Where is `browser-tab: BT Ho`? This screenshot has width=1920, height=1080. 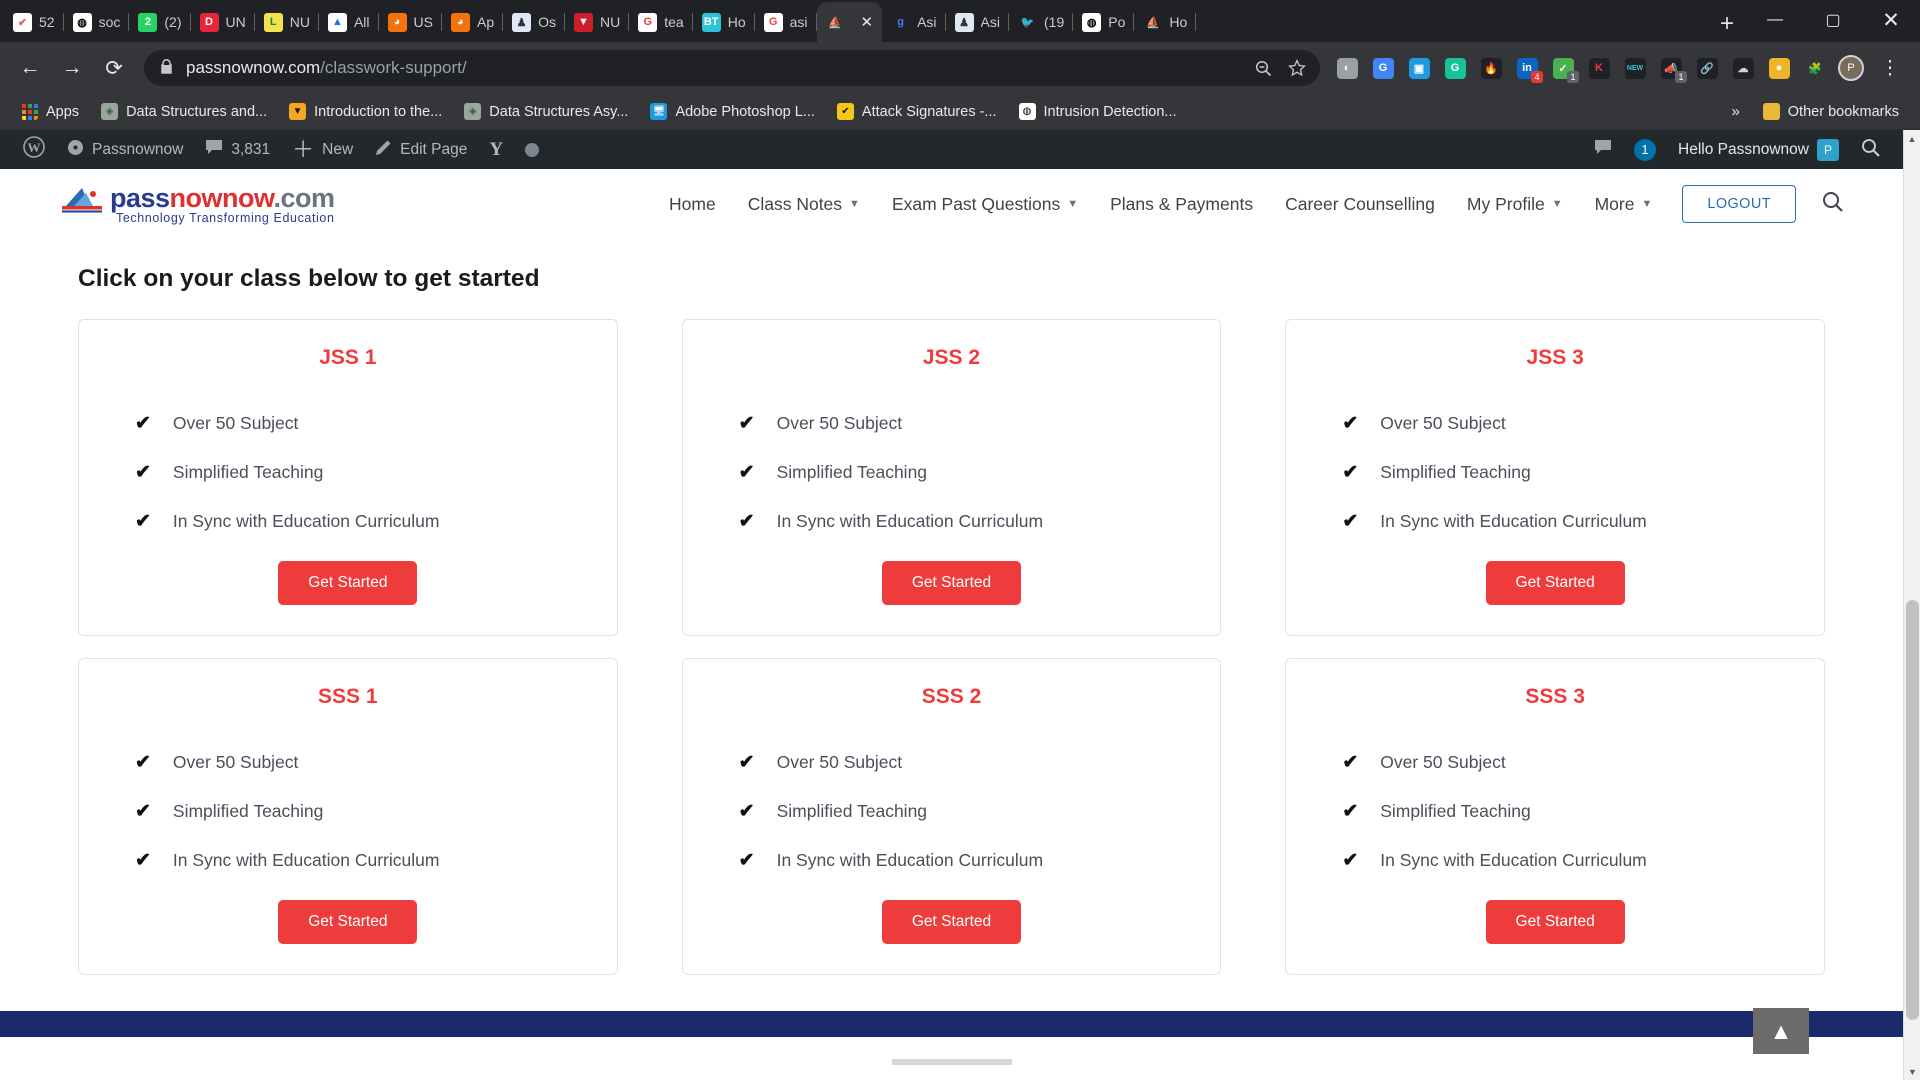
browser-tab: BT Ho is located at coordinates (724, 22).